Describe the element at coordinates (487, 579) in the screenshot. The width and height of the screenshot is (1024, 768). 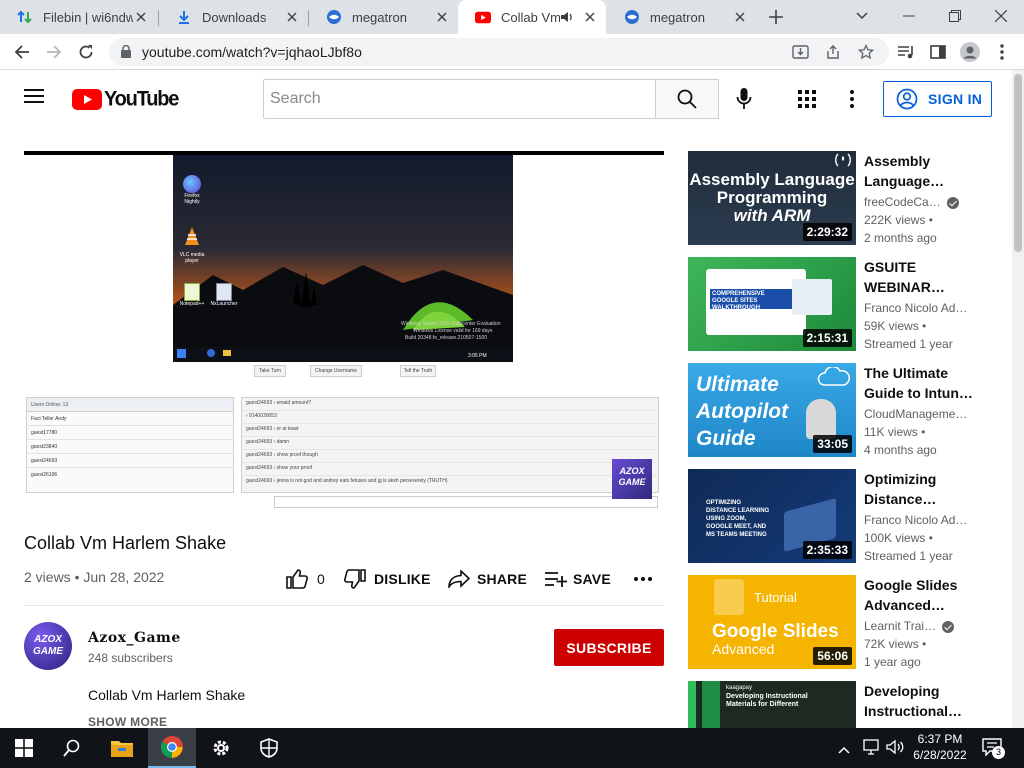
I see `share-button: SHARE` at that location.